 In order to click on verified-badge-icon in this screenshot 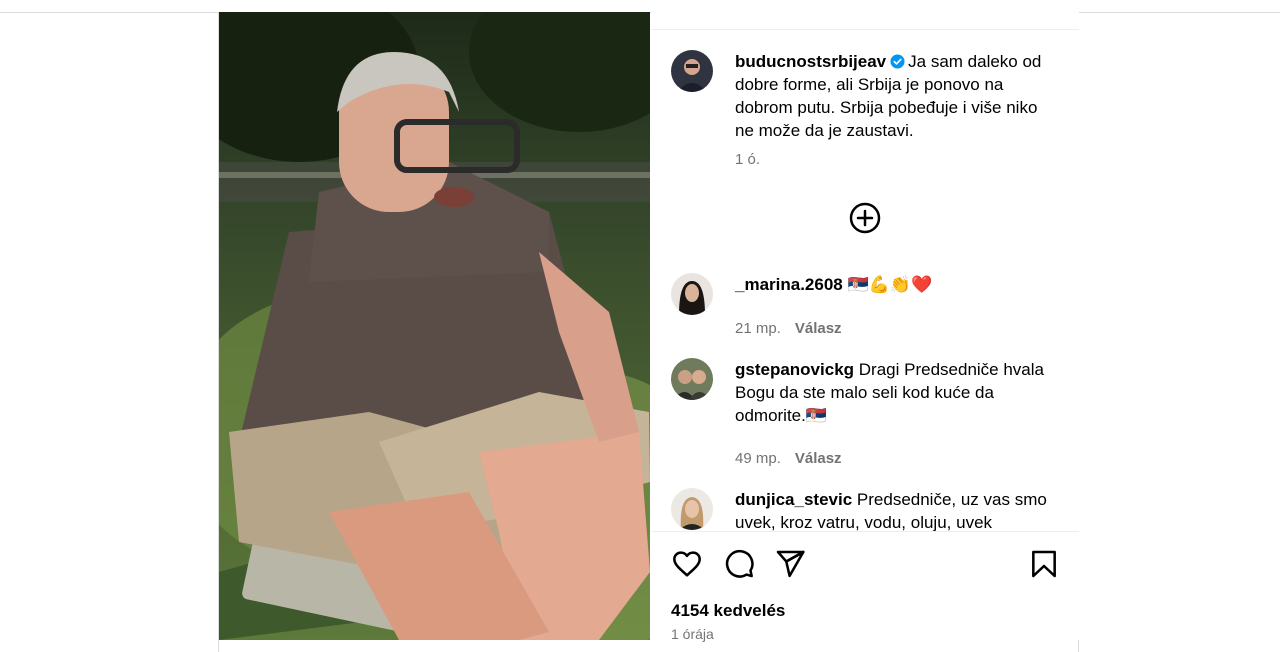, I will do `click(897, 61)`.